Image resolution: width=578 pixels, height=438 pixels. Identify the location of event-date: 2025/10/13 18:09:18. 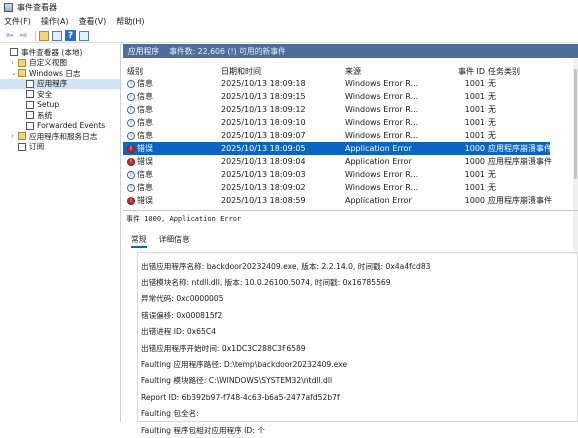
(263, 83).